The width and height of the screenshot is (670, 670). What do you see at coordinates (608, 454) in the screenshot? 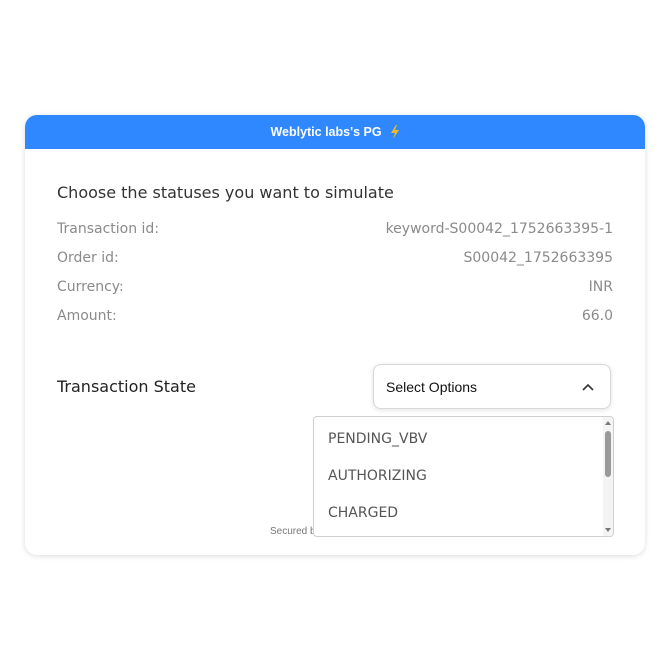
I see `scrollbar-thumb` at bounding box center [608, 454].